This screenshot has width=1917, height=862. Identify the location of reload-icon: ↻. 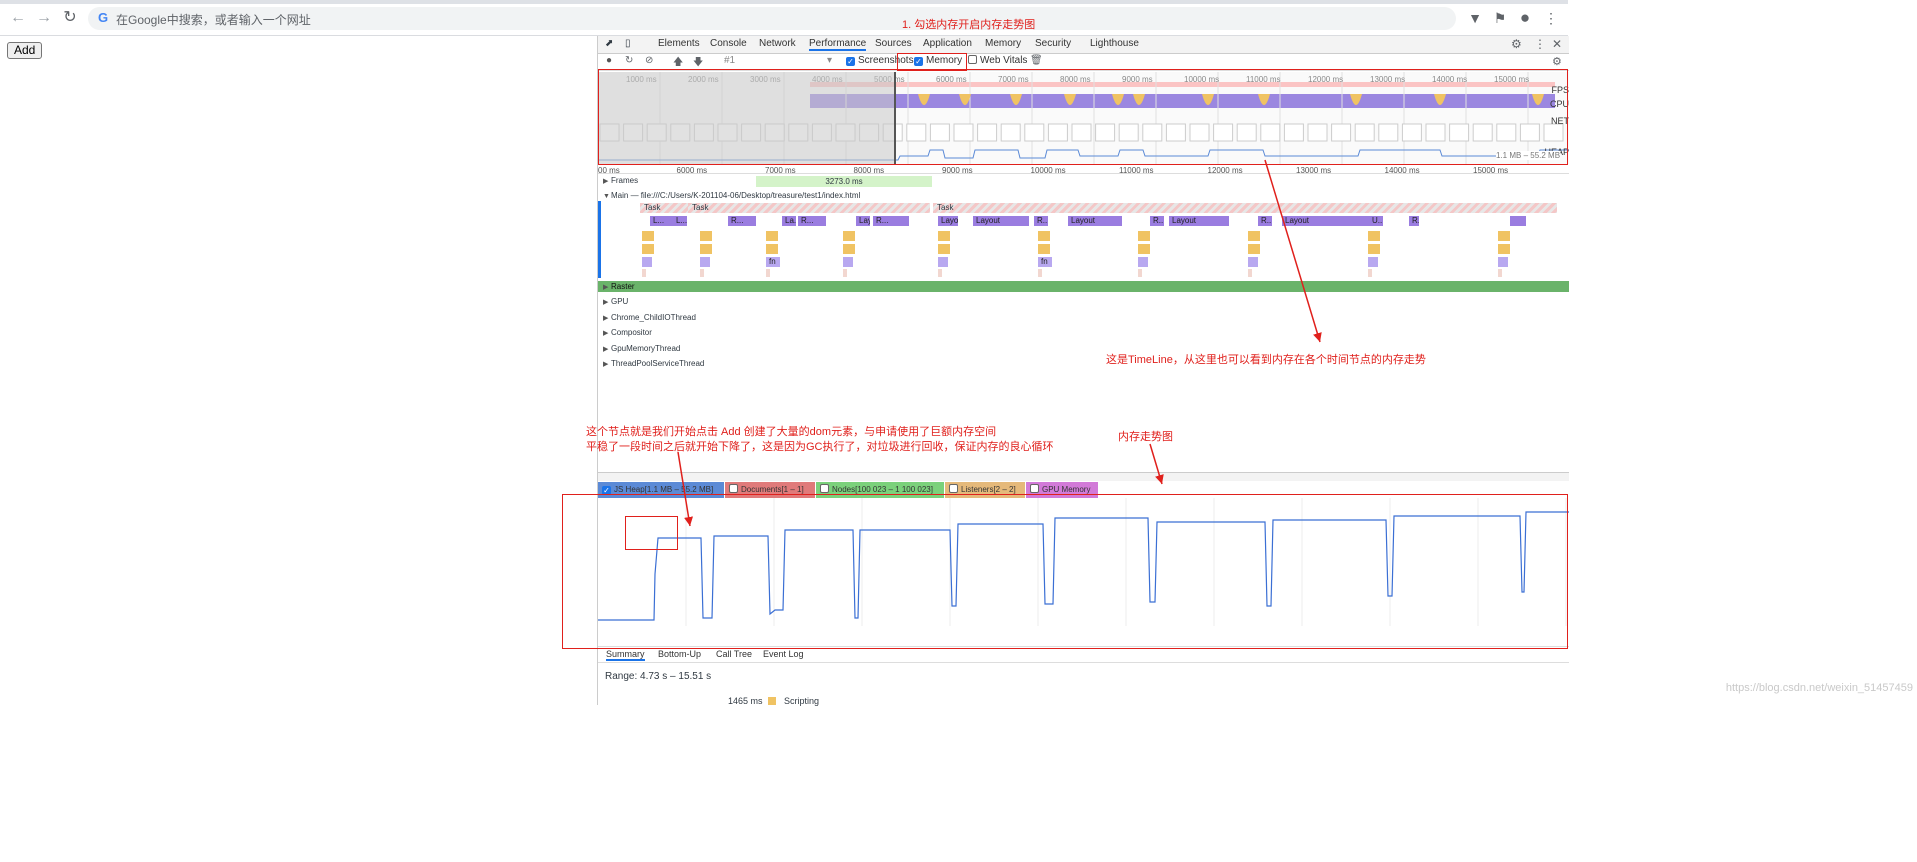
(70, 18).